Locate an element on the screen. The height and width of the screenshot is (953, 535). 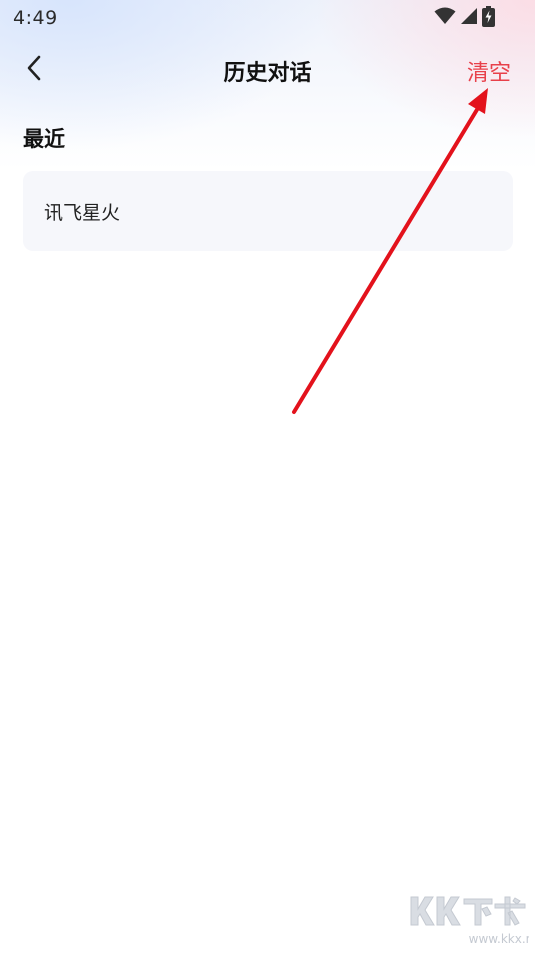
page-title: 历史对话 is located at coordinates (267, 73).